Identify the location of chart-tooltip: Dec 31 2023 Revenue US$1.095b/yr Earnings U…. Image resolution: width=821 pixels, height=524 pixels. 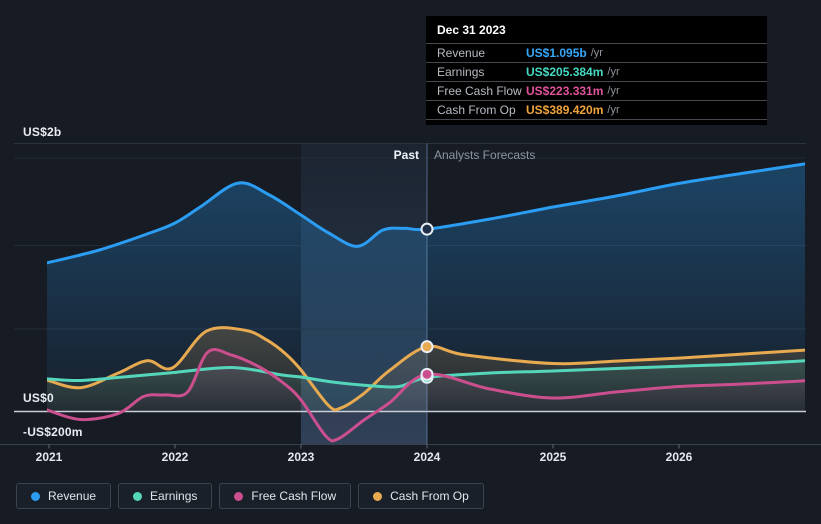
(596, 70).